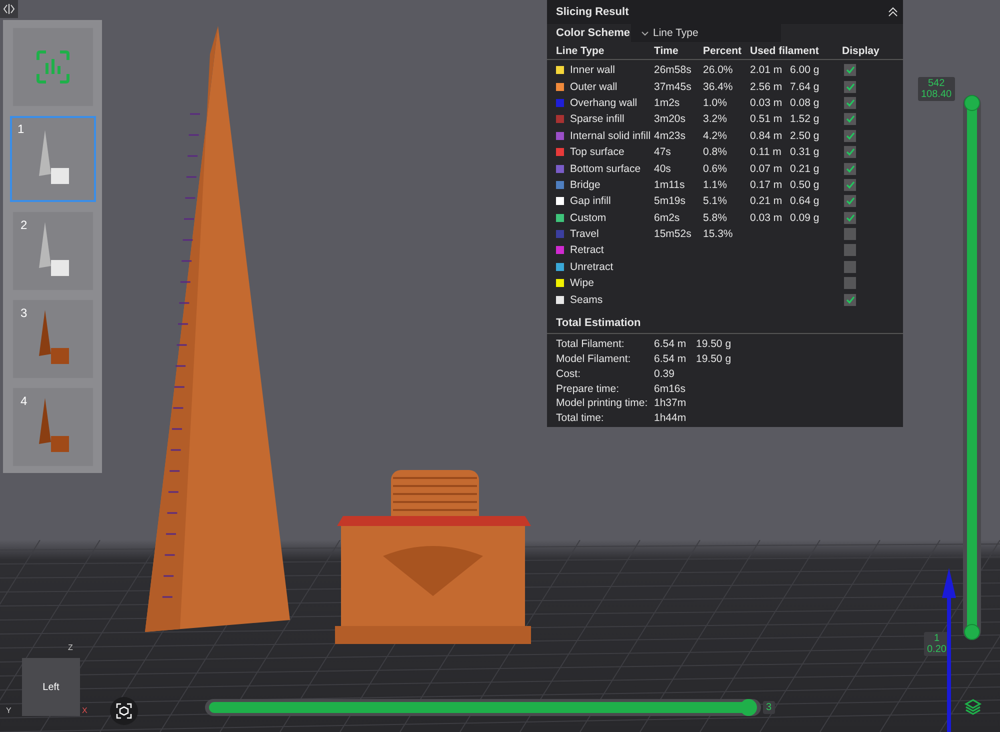 This screenshot has height=732, width=1000. I want to click on length-cell: 2.01 m, so click(766, 70).